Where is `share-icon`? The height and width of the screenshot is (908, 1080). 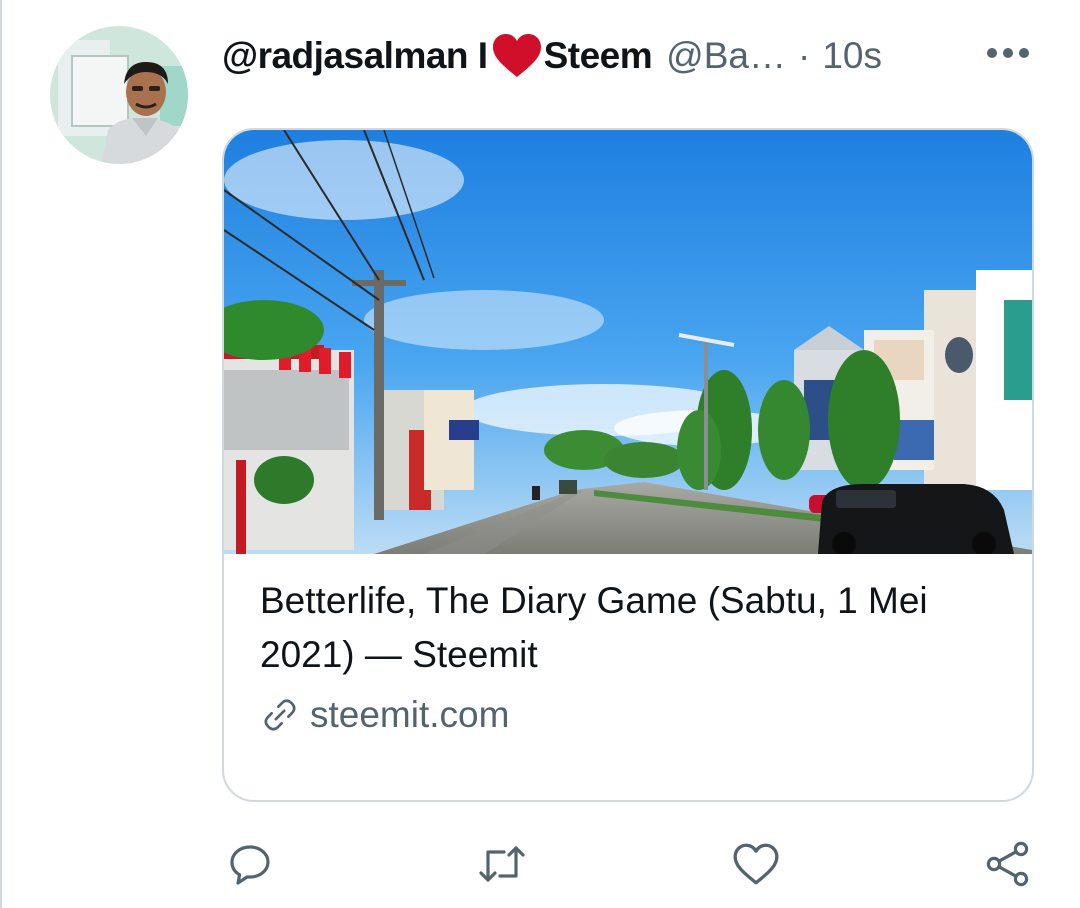 share-icon is located at coordinates (1007, 864).